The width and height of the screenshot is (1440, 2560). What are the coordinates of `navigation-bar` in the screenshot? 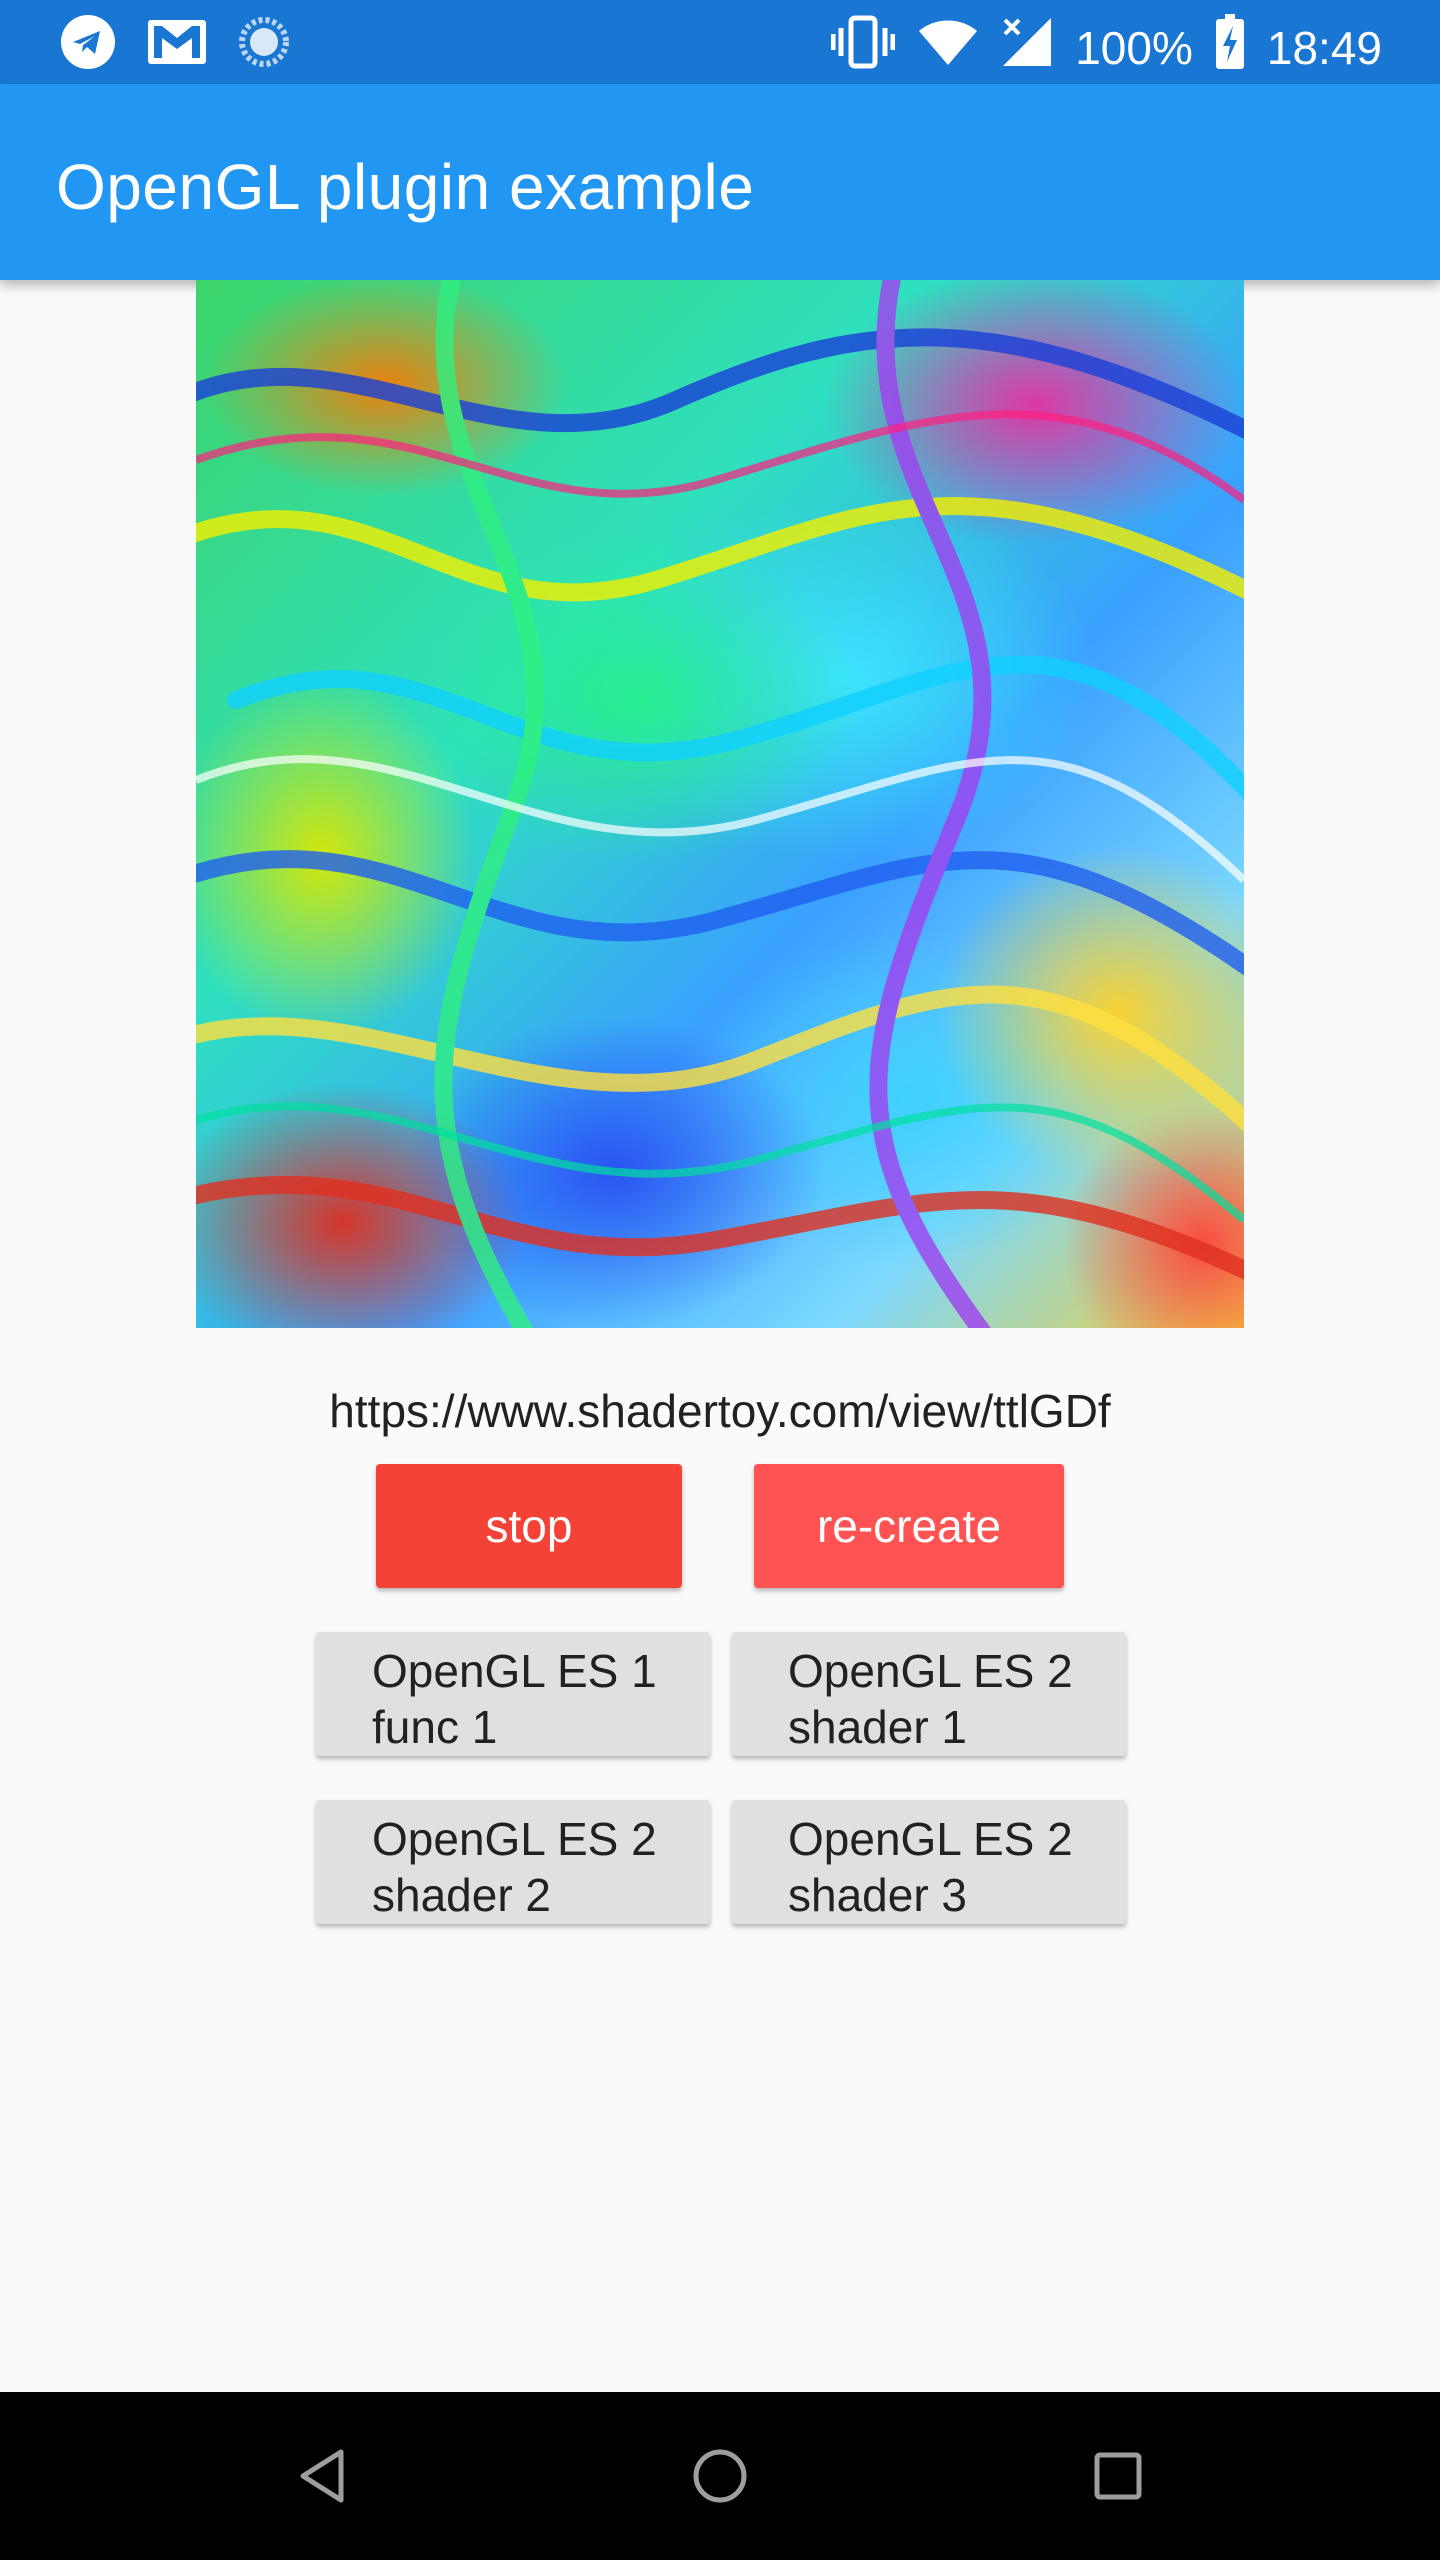 It's located at (720, 2476).